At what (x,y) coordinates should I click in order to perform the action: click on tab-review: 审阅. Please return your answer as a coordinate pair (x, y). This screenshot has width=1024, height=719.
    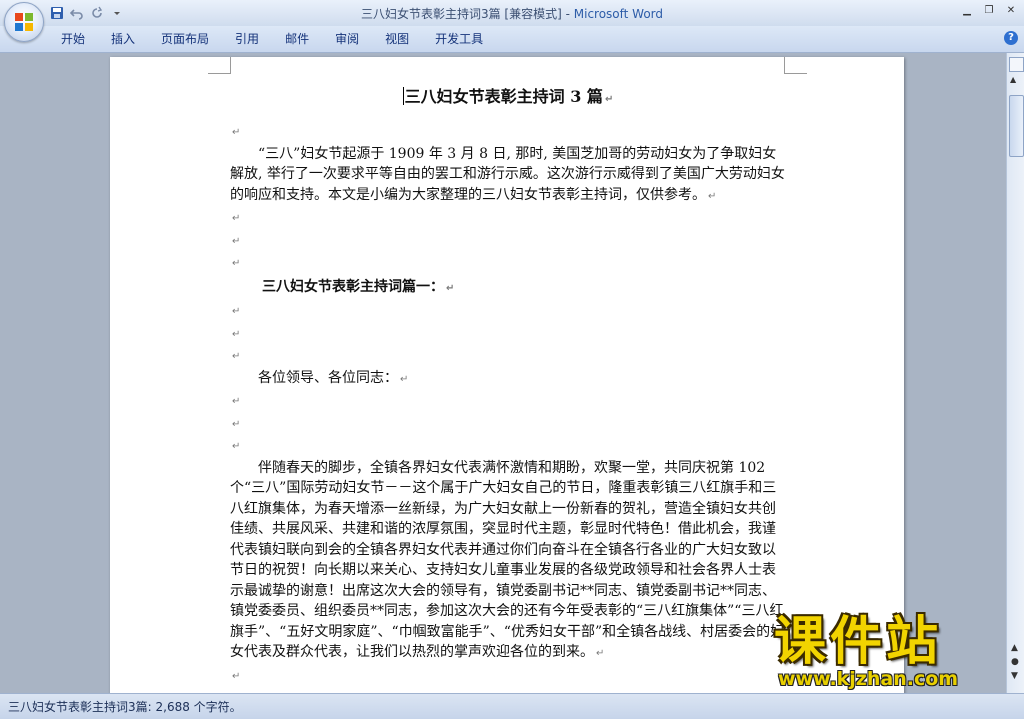
    Looking at the image, I should click on (347, 39).